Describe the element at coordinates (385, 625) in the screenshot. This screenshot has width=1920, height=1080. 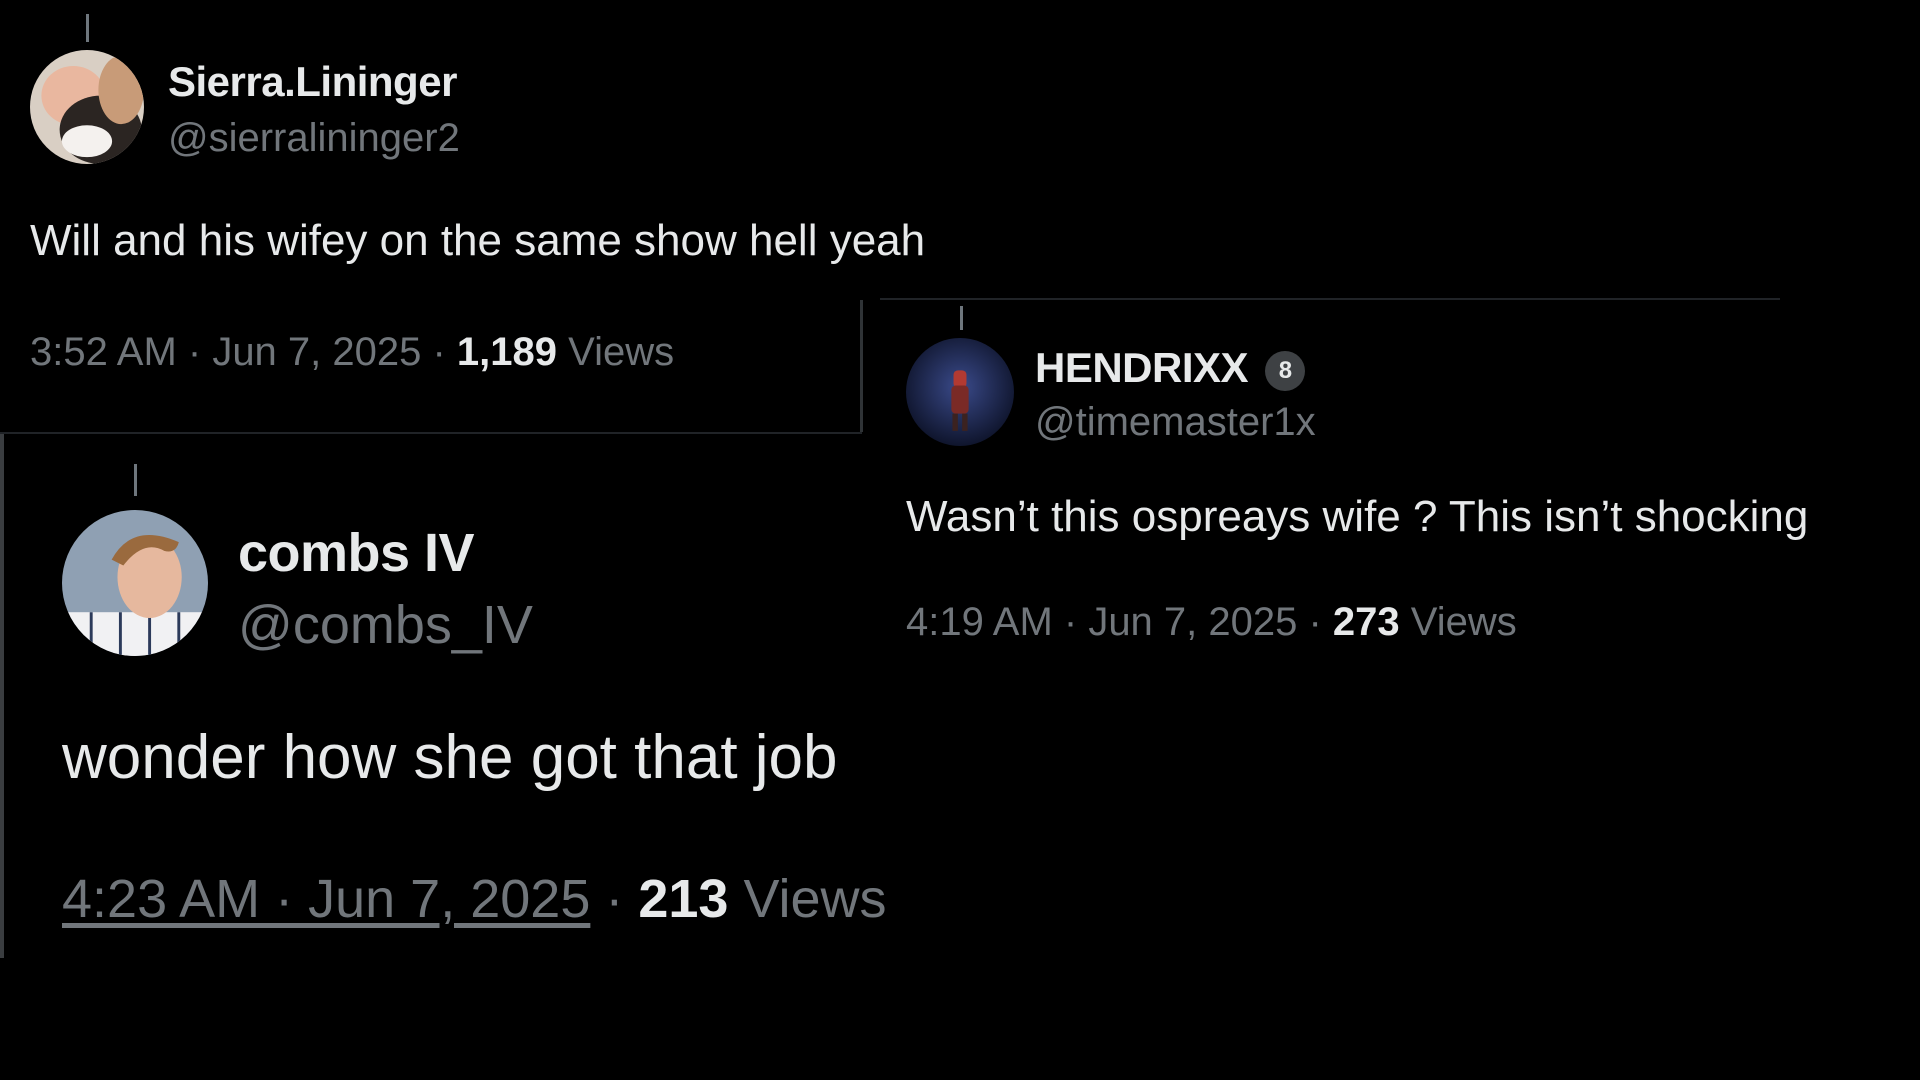
I see `user-handle: @combs_IV` at that location.